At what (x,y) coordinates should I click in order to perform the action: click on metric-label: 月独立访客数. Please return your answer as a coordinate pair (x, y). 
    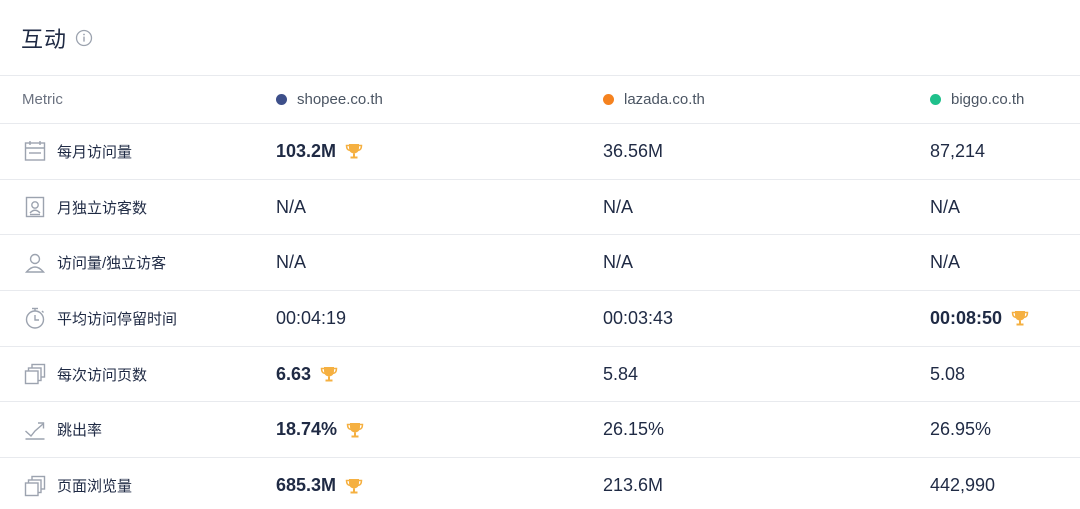
    Looking at the image, I should click on (102, 208).